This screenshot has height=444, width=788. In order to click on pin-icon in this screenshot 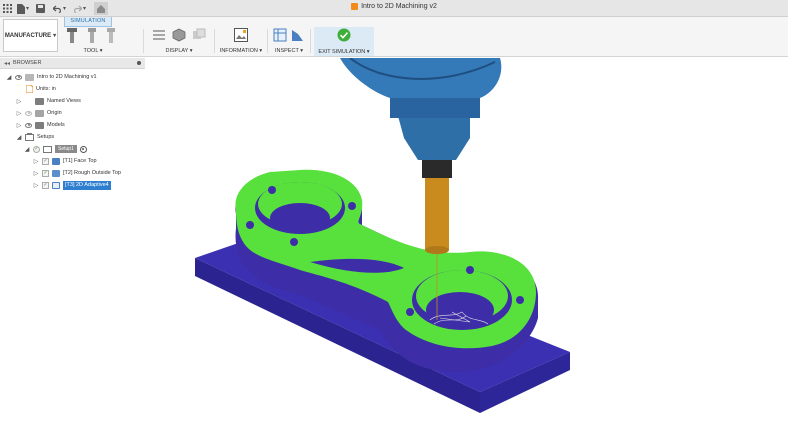, I will do `click(139, 63)`.